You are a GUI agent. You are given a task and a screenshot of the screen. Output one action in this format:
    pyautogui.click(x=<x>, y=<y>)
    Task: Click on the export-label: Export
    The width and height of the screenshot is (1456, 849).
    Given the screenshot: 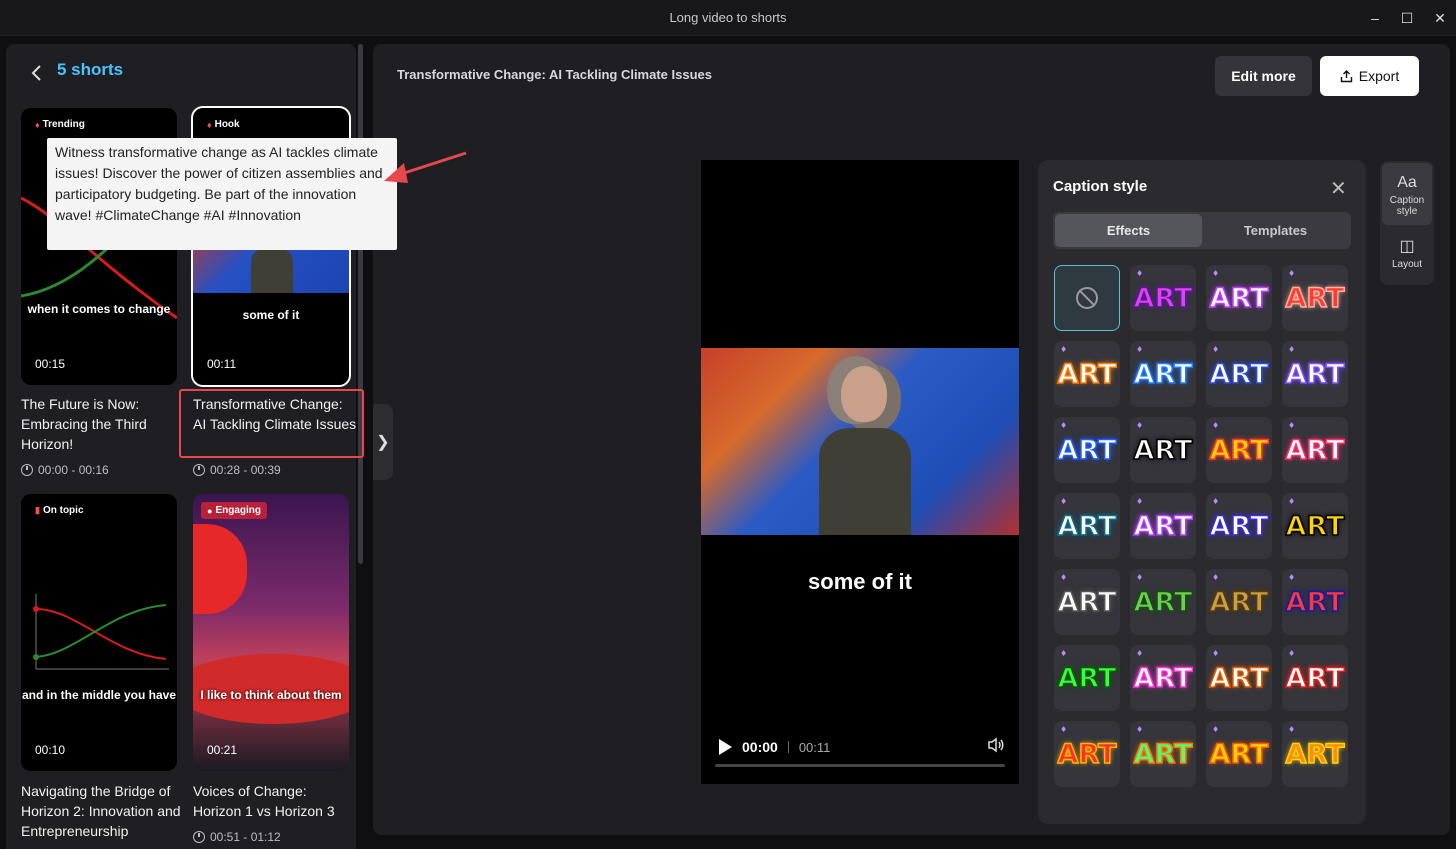 What is the action you would take?
    pyautogui.click(x=1379, y=76)
    